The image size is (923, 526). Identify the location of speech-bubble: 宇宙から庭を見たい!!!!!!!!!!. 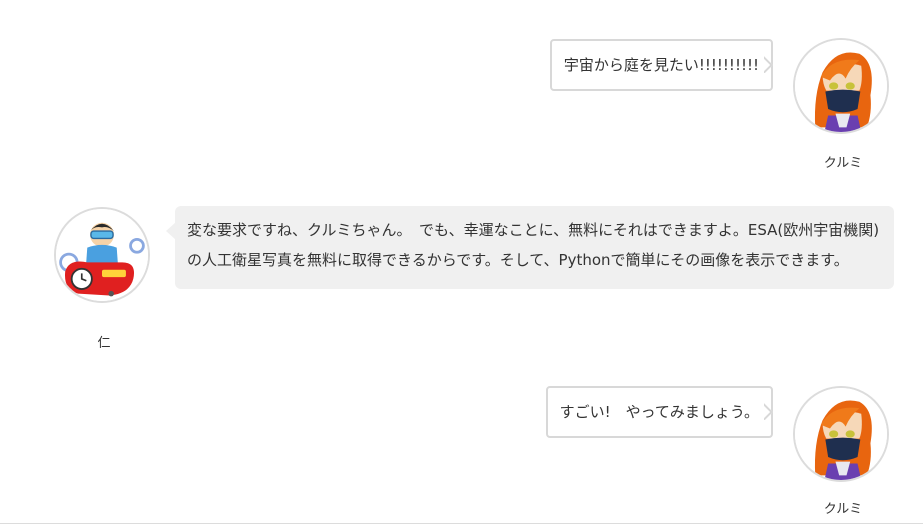
(661, 65).